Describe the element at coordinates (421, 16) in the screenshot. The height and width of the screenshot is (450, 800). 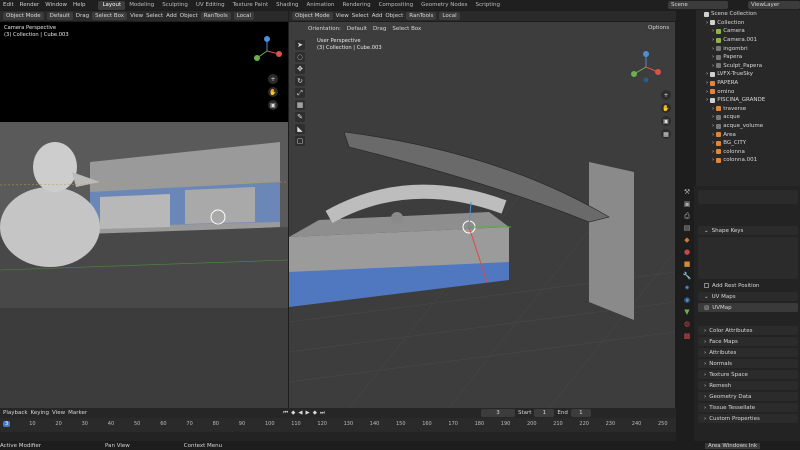
I see `right-addon-button: RanTools` at that location.